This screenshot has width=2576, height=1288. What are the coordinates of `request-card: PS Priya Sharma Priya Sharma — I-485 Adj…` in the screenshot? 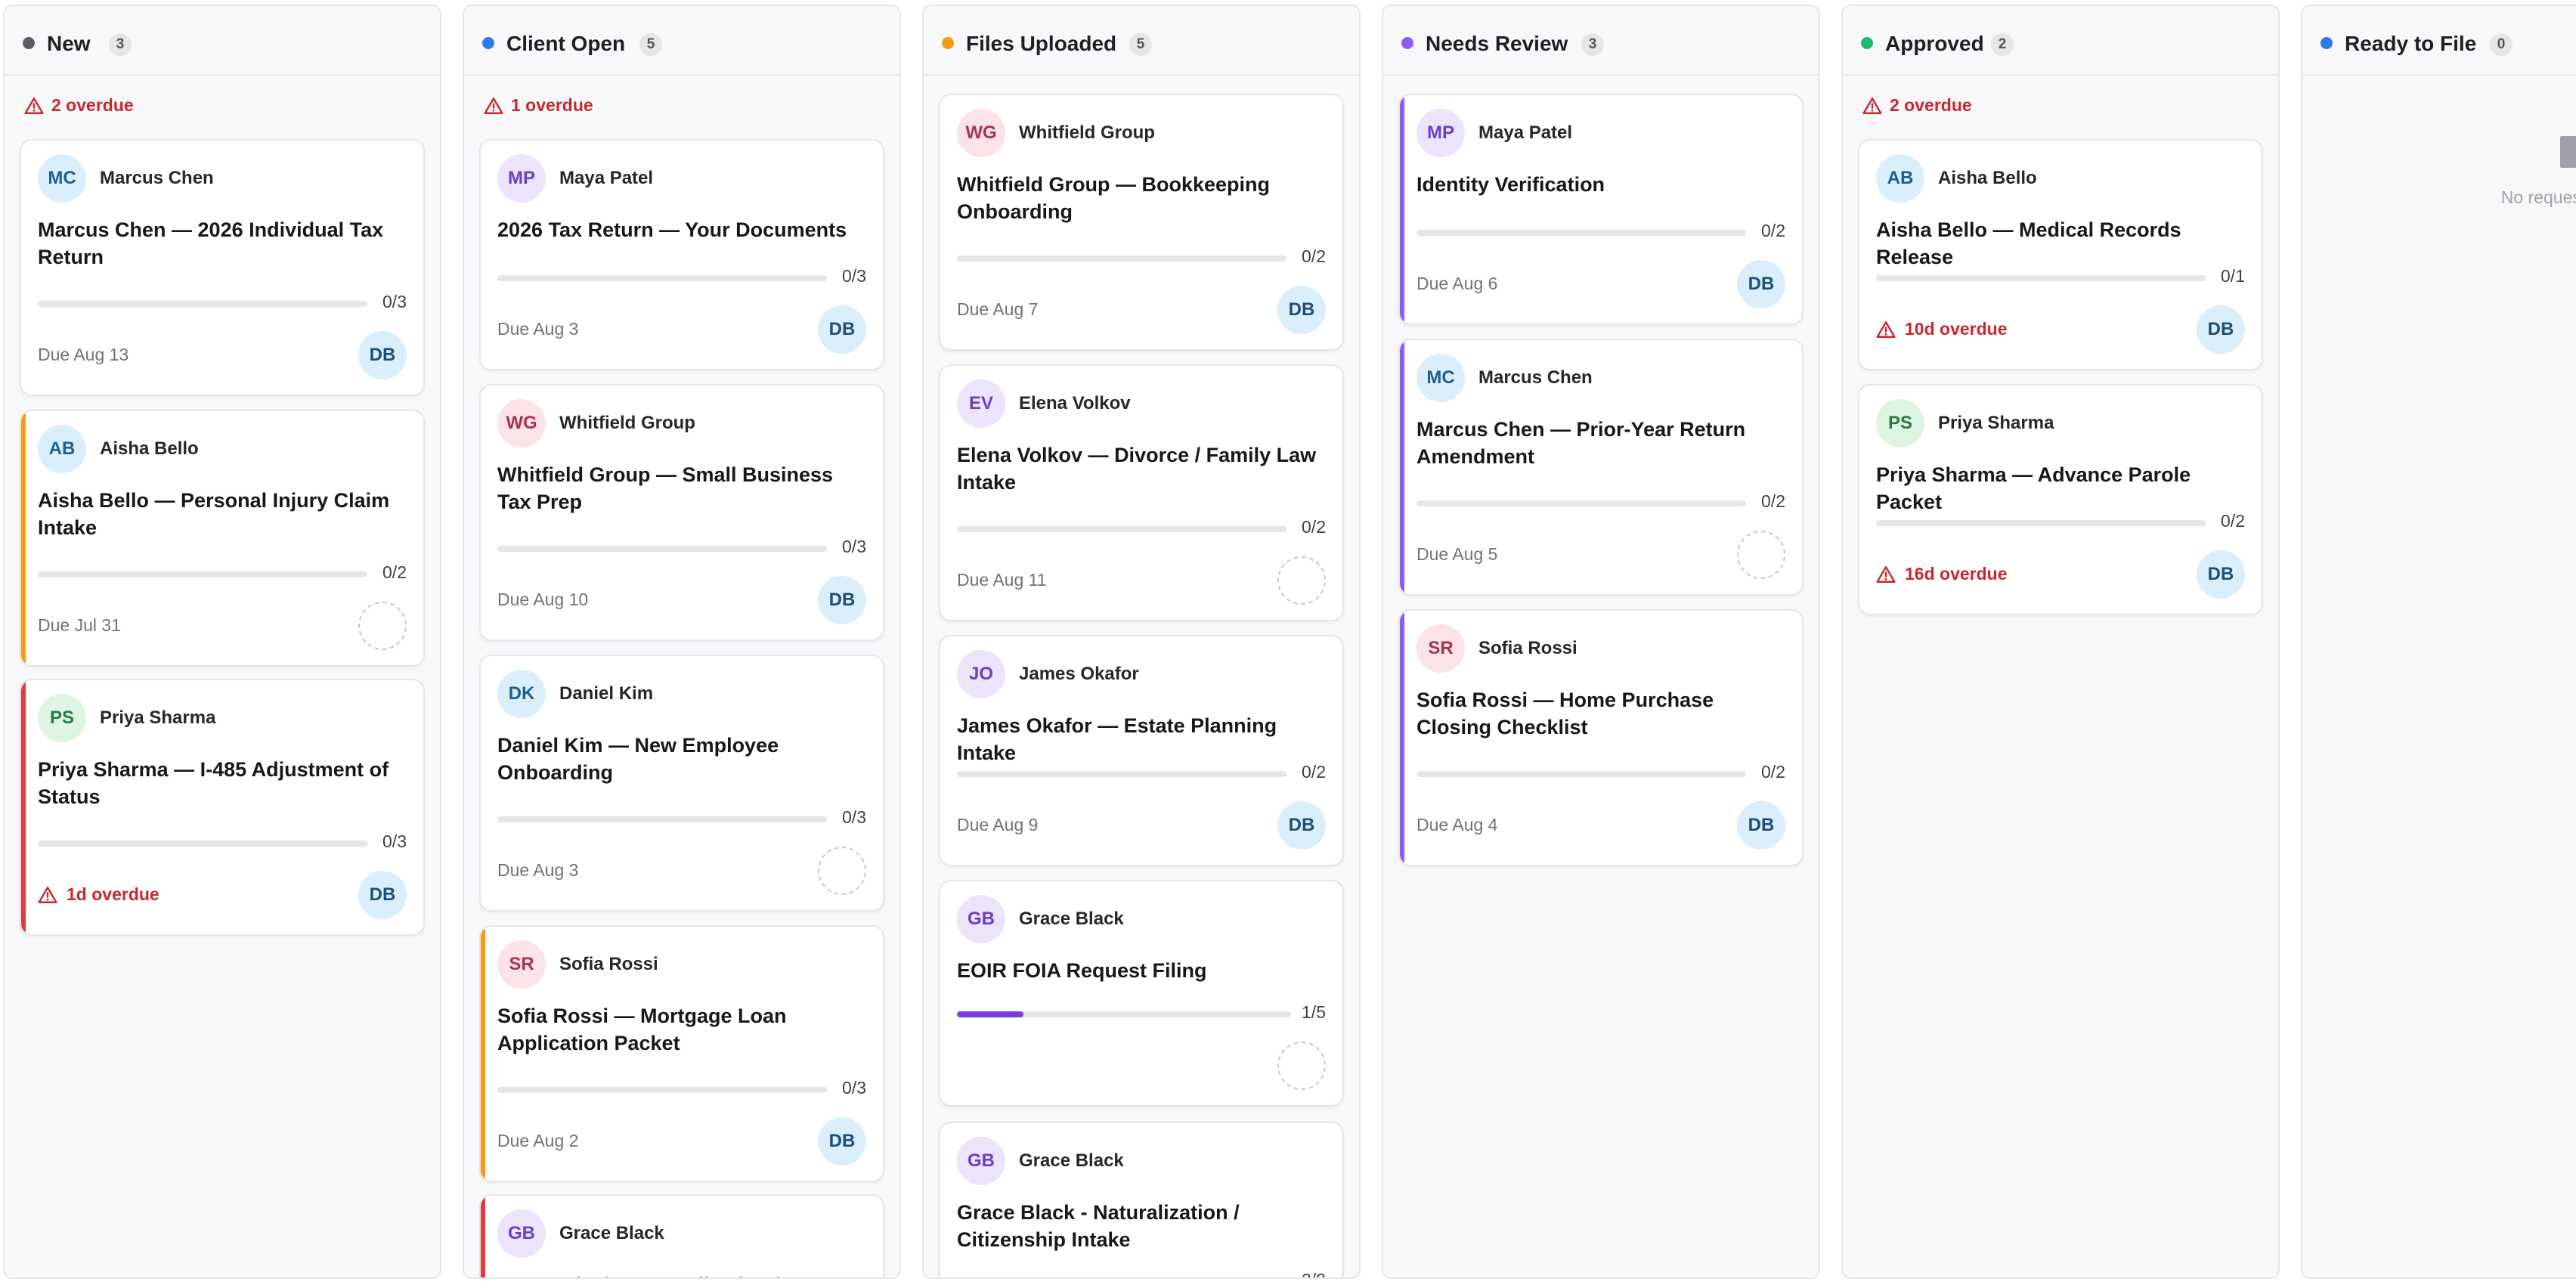 It's located at (222, 807).